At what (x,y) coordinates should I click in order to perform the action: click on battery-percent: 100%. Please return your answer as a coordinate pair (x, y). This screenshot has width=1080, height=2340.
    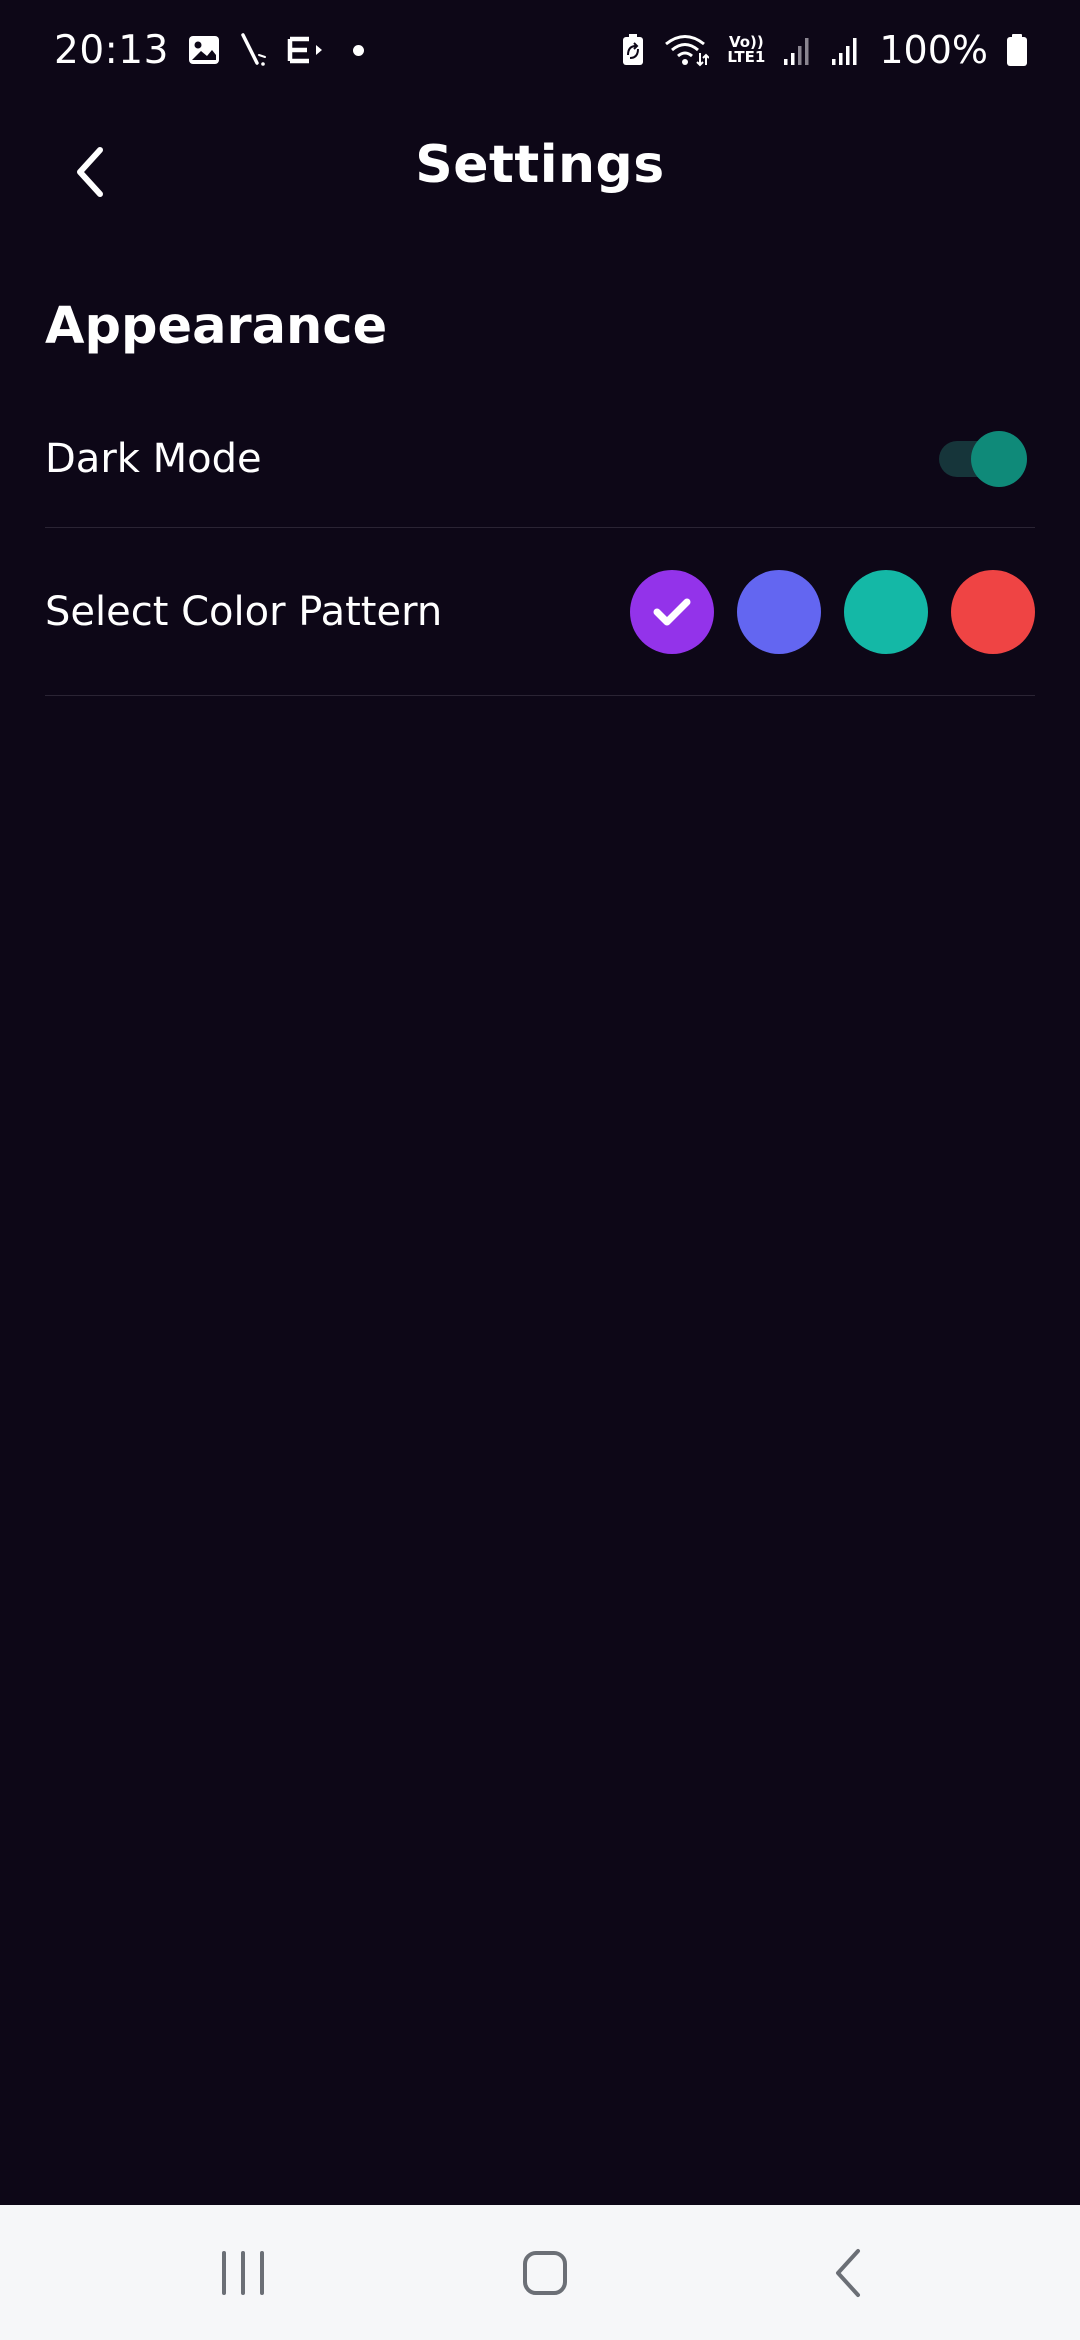
    Looking at the image, I should click on (933, 50).